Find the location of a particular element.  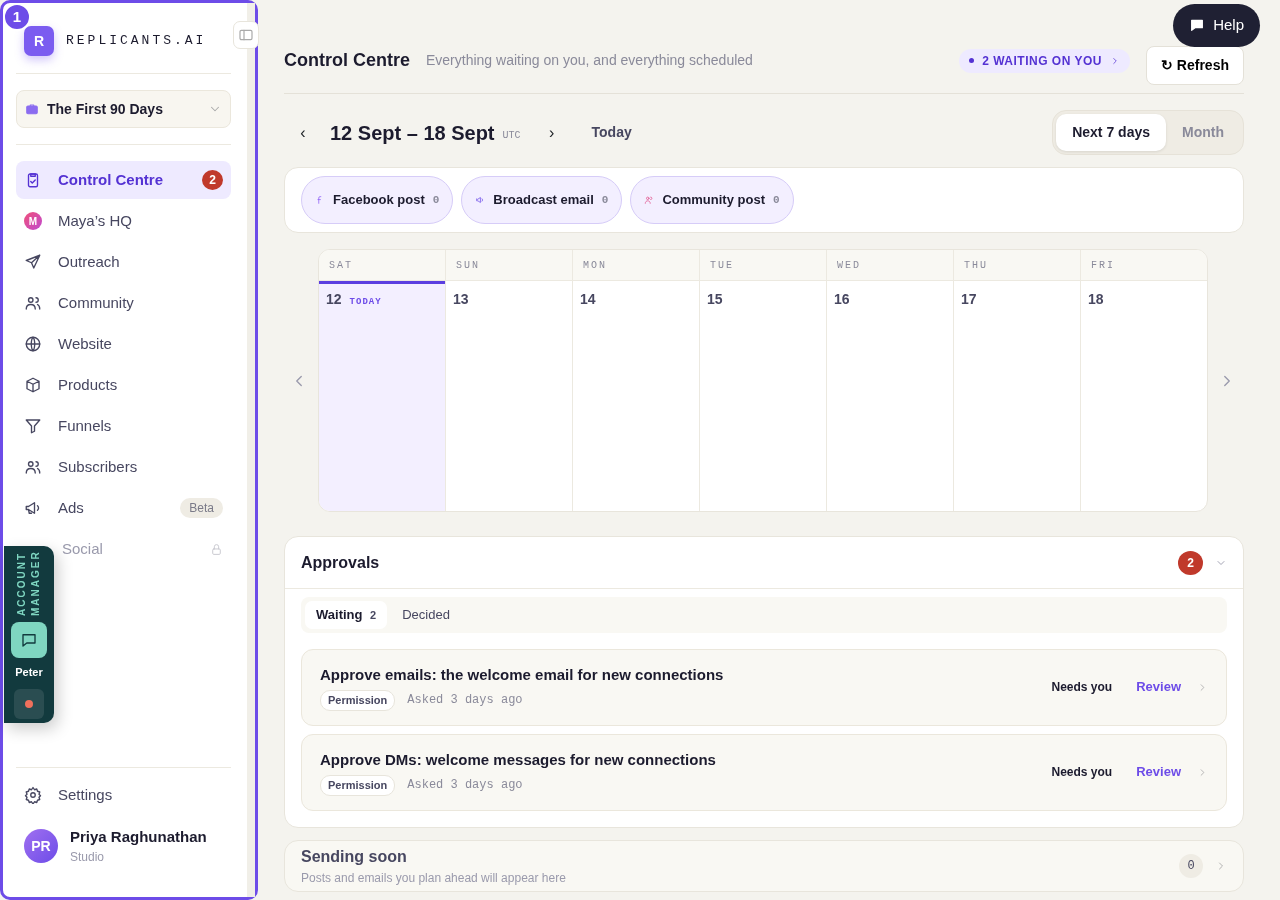

channel-filter: Broadcast email 0 is located at coordinates (542, 200).